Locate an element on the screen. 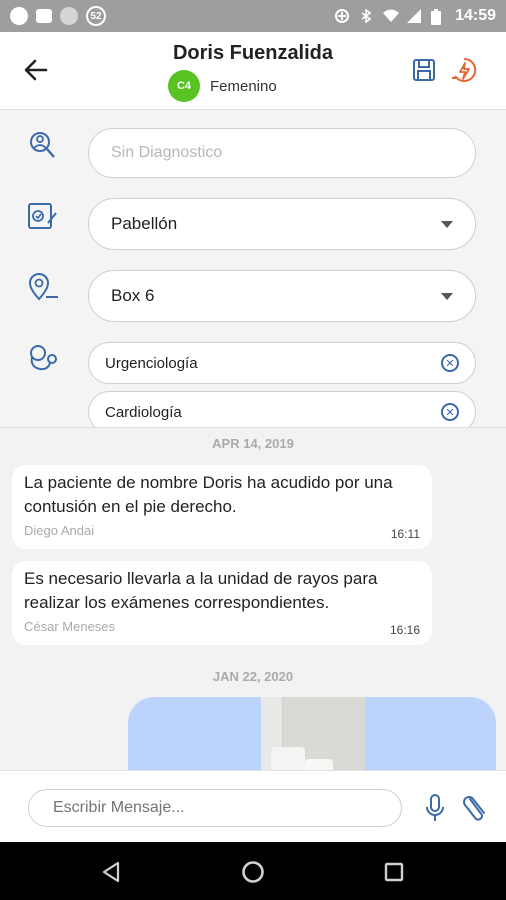 The height and width of the screenshot is (900, 506). box-select: Box 6 is located at coordinates (282, 296).